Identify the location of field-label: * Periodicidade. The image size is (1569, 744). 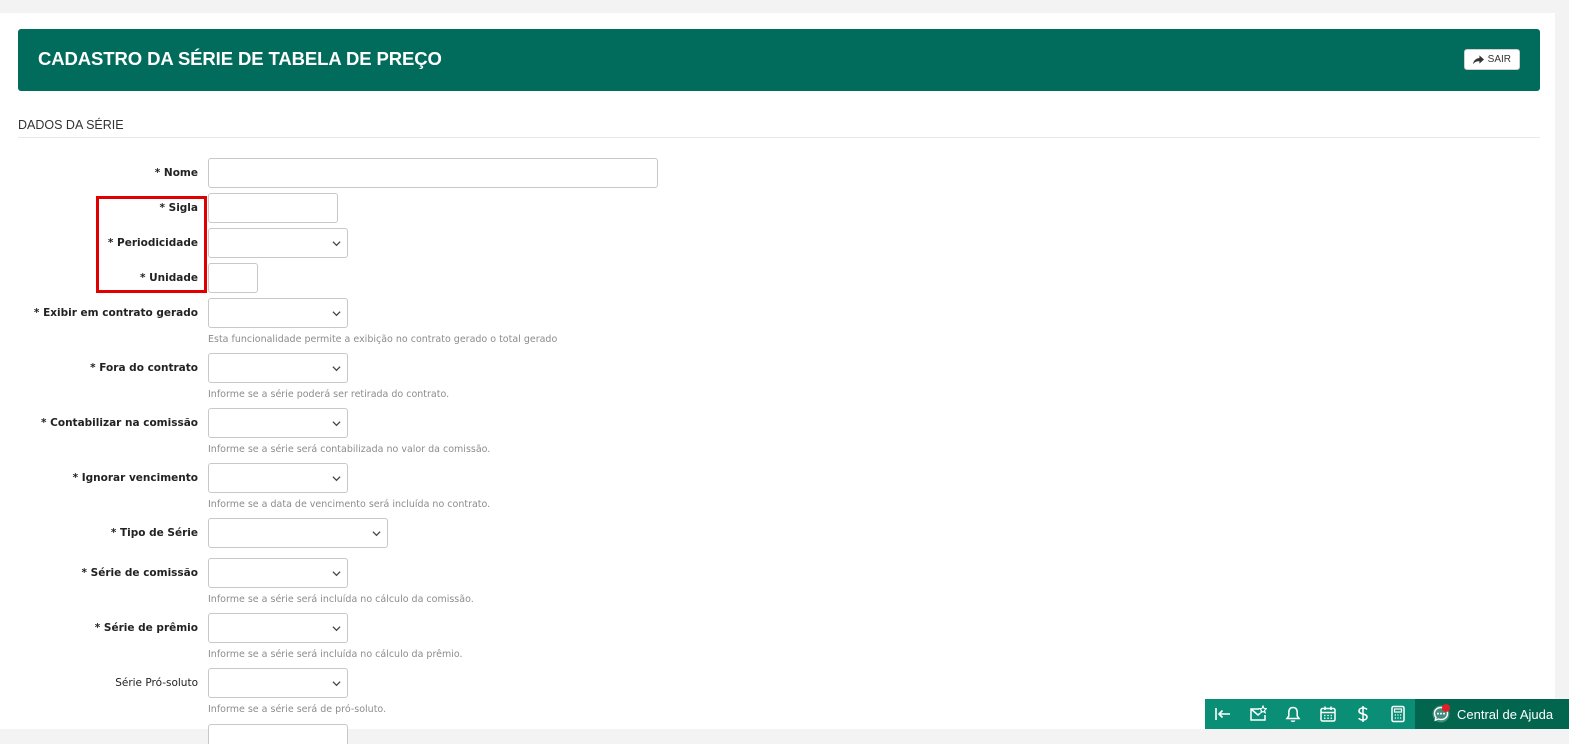
(152, 243).